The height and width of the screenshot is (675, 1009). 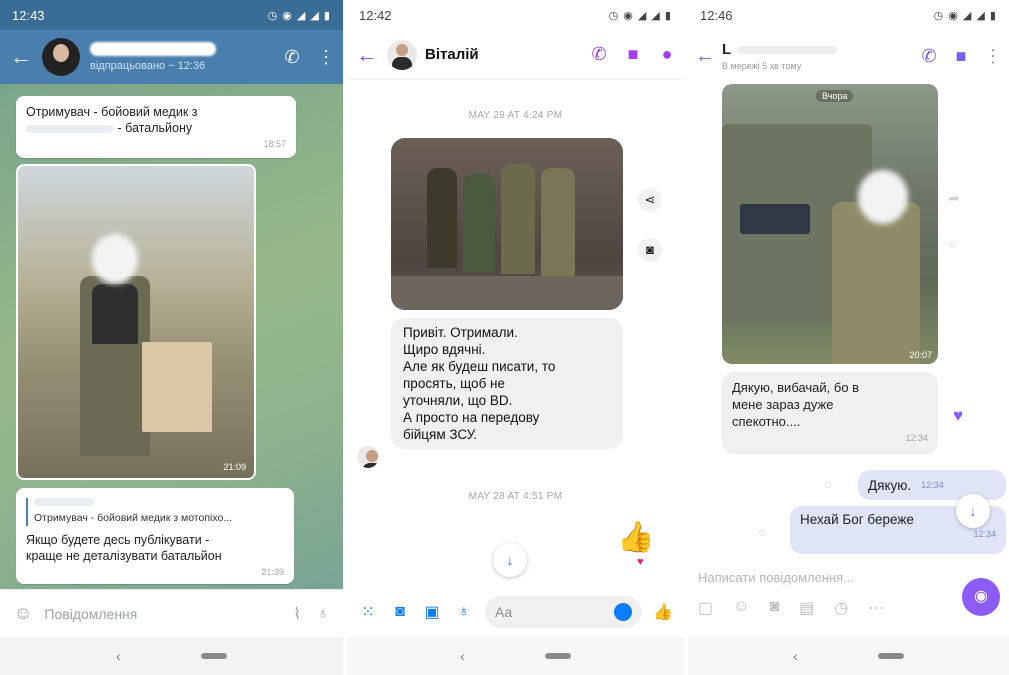 I want to click on status-time: 12:42, so click(x=375, y=15).